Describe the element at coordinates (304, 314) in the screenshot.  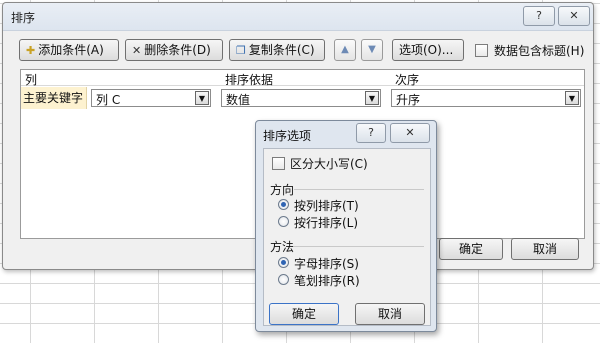
I see `options-ok-button: 确定` at that location.